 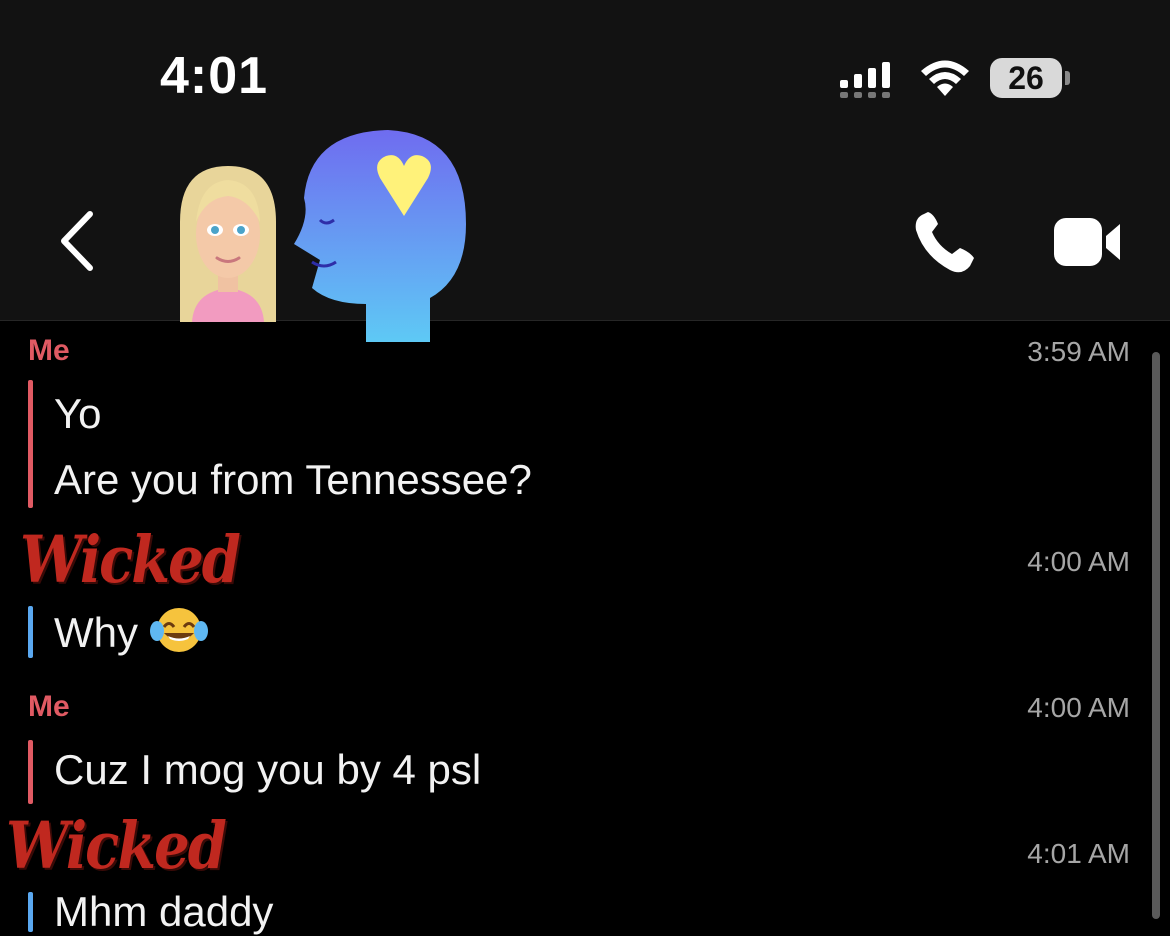 I want to click on video-camera-icon, so click(x=1088, y=242).